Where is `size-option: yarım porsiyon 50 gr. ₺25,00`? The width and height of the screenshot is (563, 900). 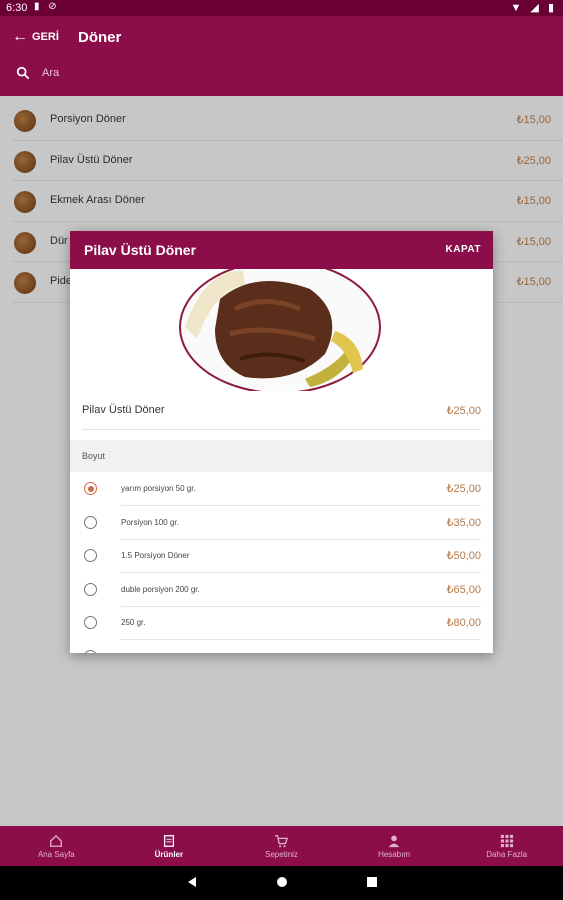
size-option: yarım porsiyon 50 gr. ₺25,00 is located at coordinates (288, 489).